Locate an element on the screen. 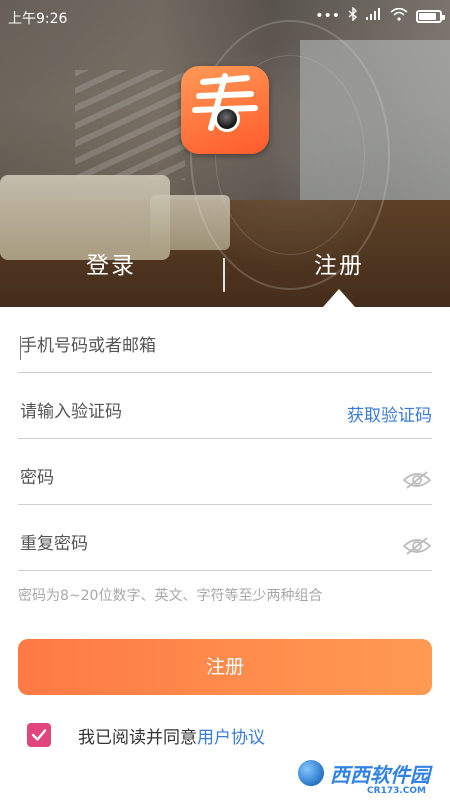  watermark-text: 西西软件园 is located at coordinates (380, 774).